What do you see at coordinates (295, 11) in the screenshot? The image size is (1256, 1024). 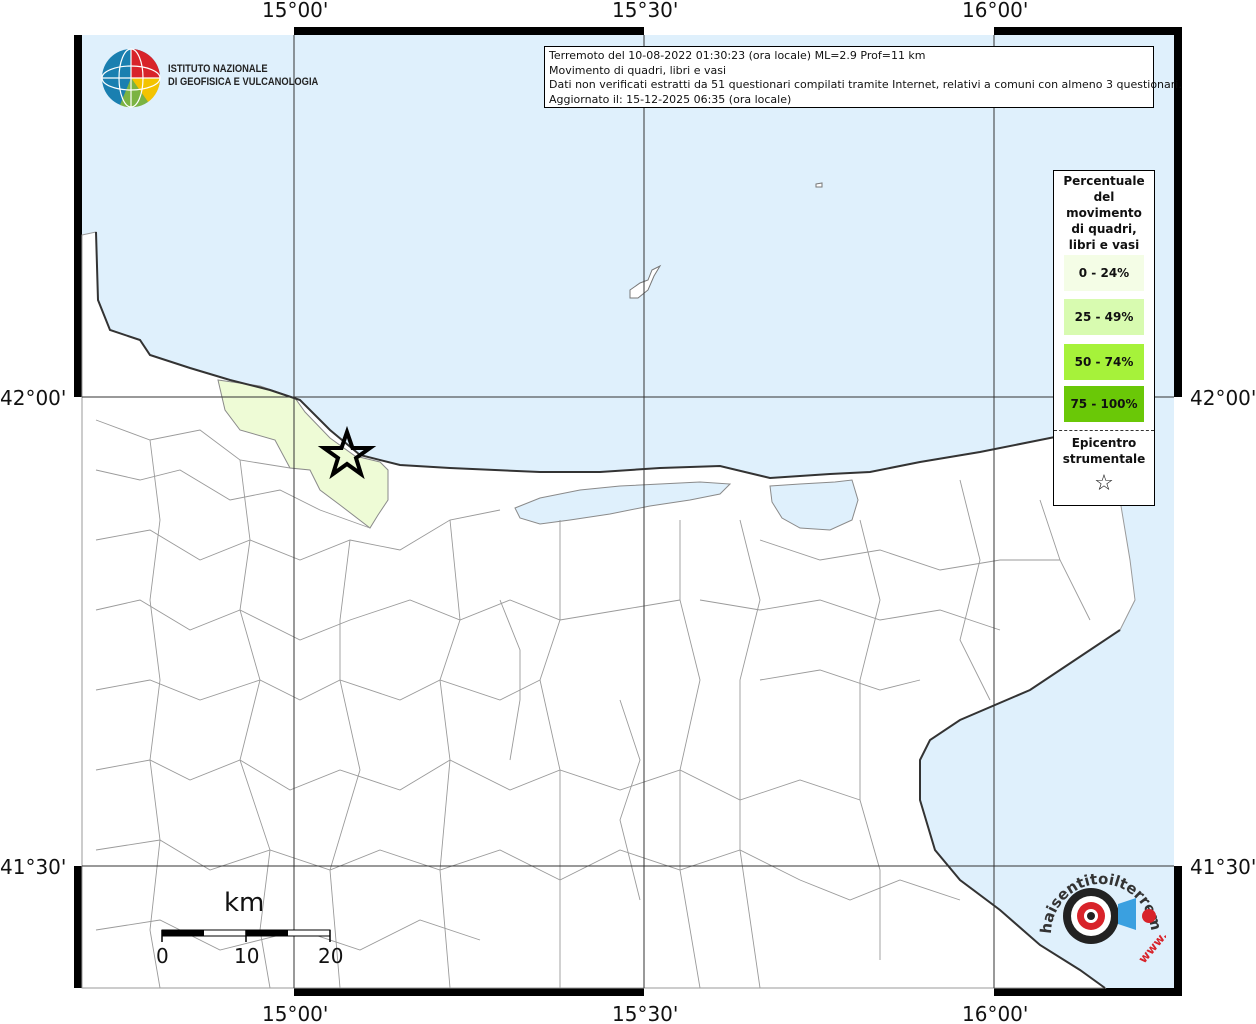 I see `axis-label-top-1: 15°00'` at bounding box center [295, 11].